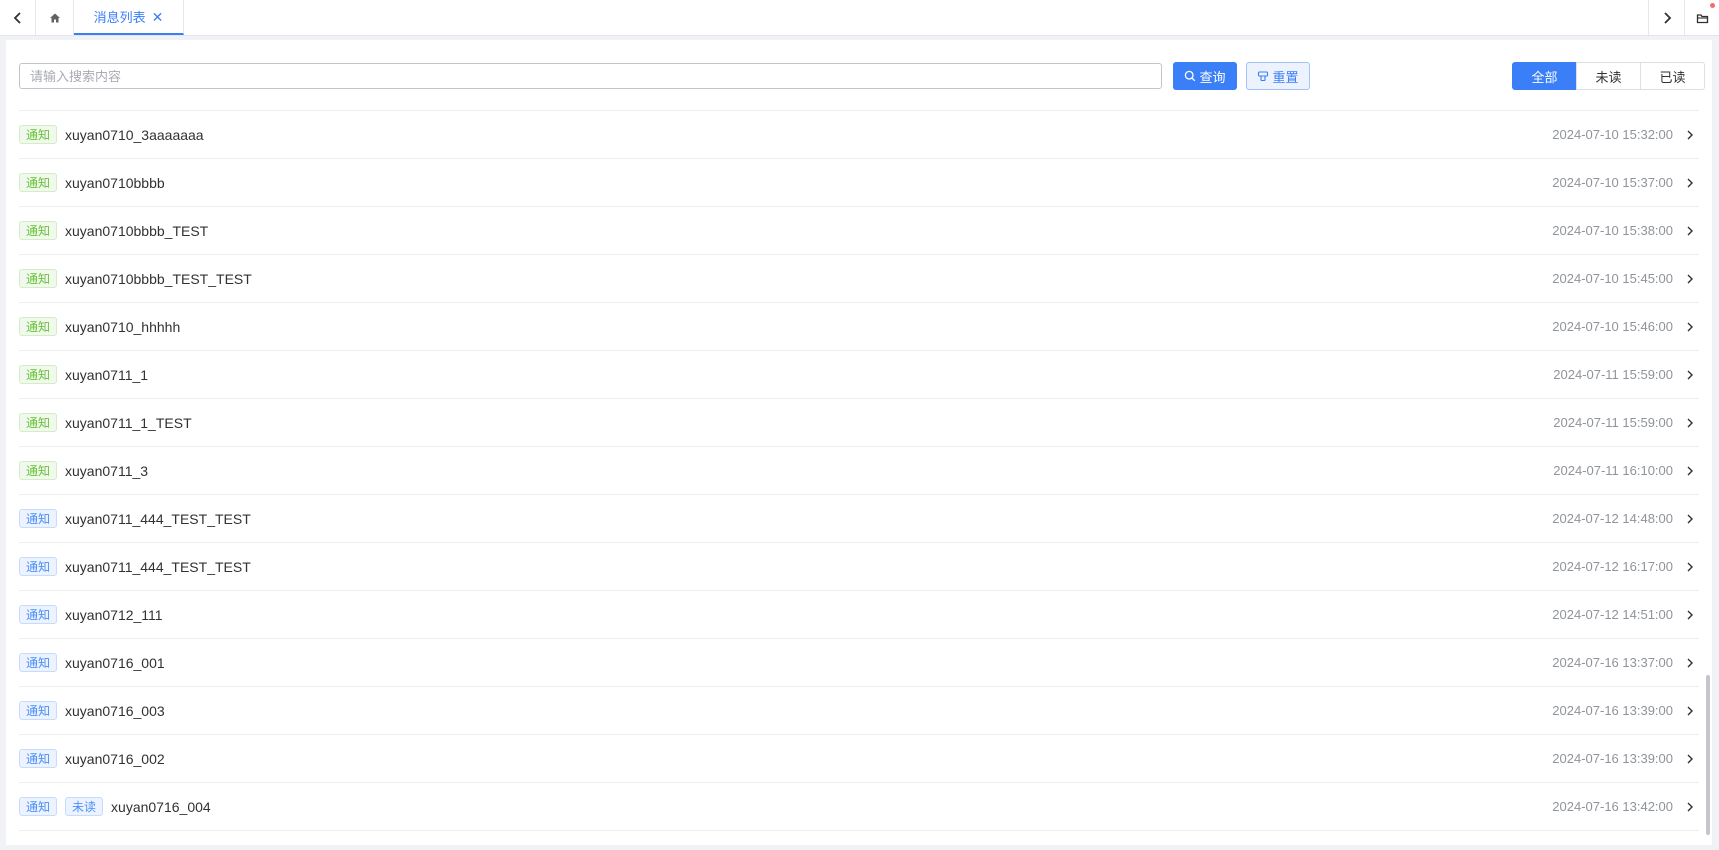  I want to click on reset-icon, so click(1263, 76).